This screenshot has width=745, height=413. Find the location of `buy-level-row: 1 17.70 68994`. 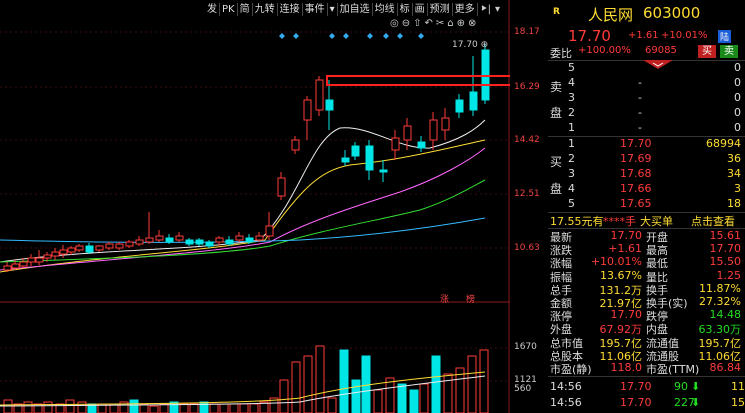

buy-level-row: 1 17.70 68994 is located at coordinates (646, 144).